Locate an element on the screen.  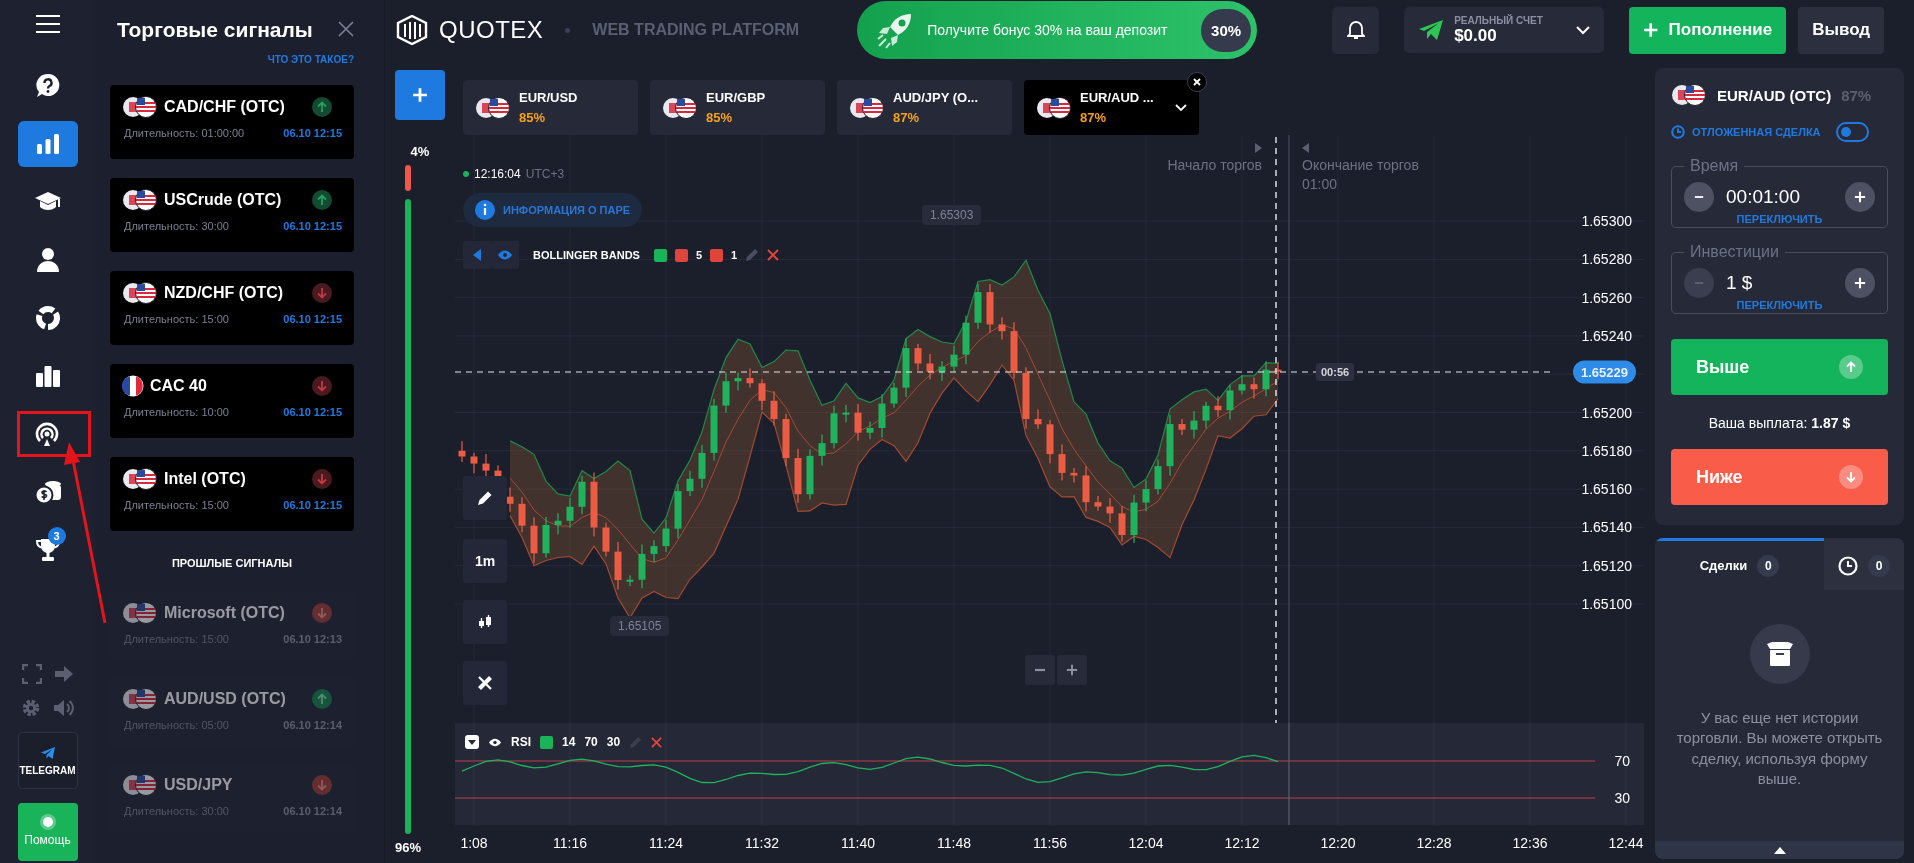
settings-icon is located at coordinates (30, 708).